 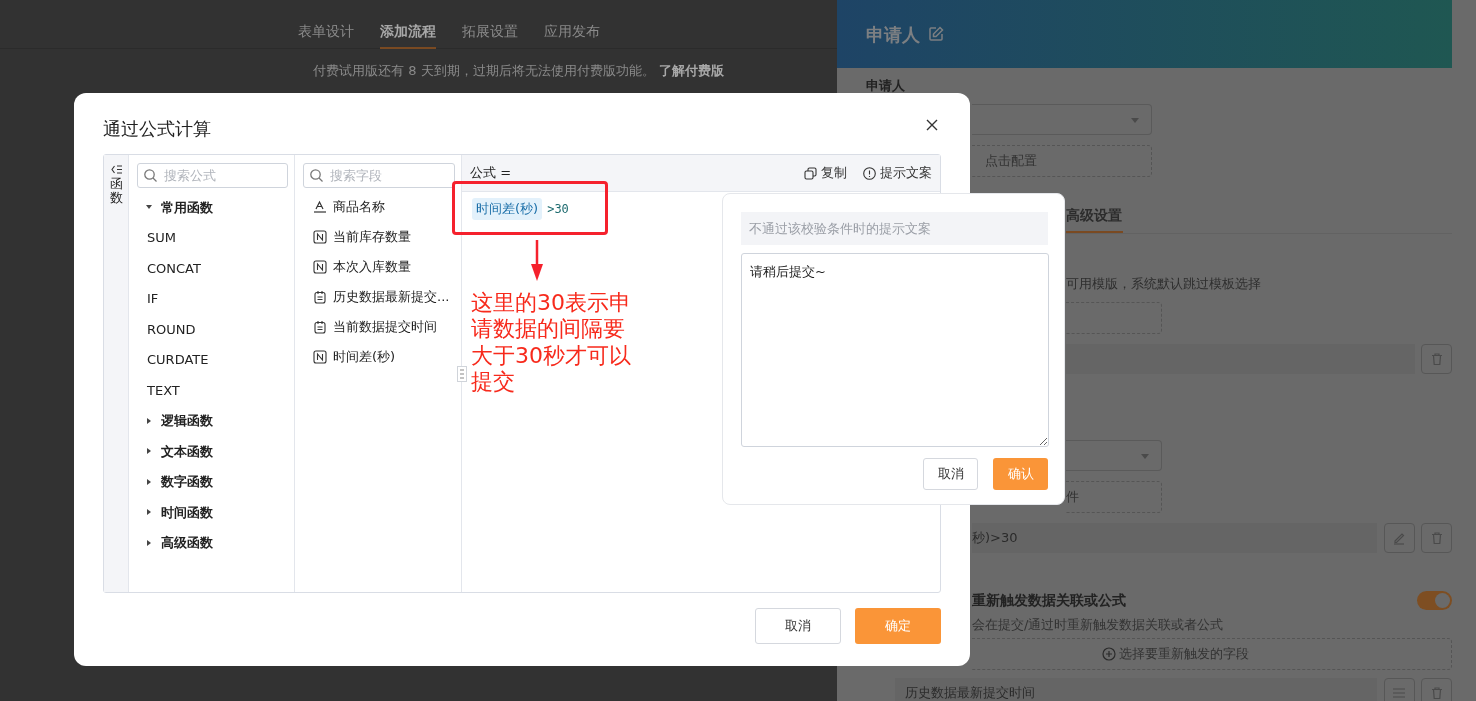 What do you see at coordinates (897, 173) in the screenshot?
I see `hint-text-button: 提示文案` at bounding box center [897, 173].